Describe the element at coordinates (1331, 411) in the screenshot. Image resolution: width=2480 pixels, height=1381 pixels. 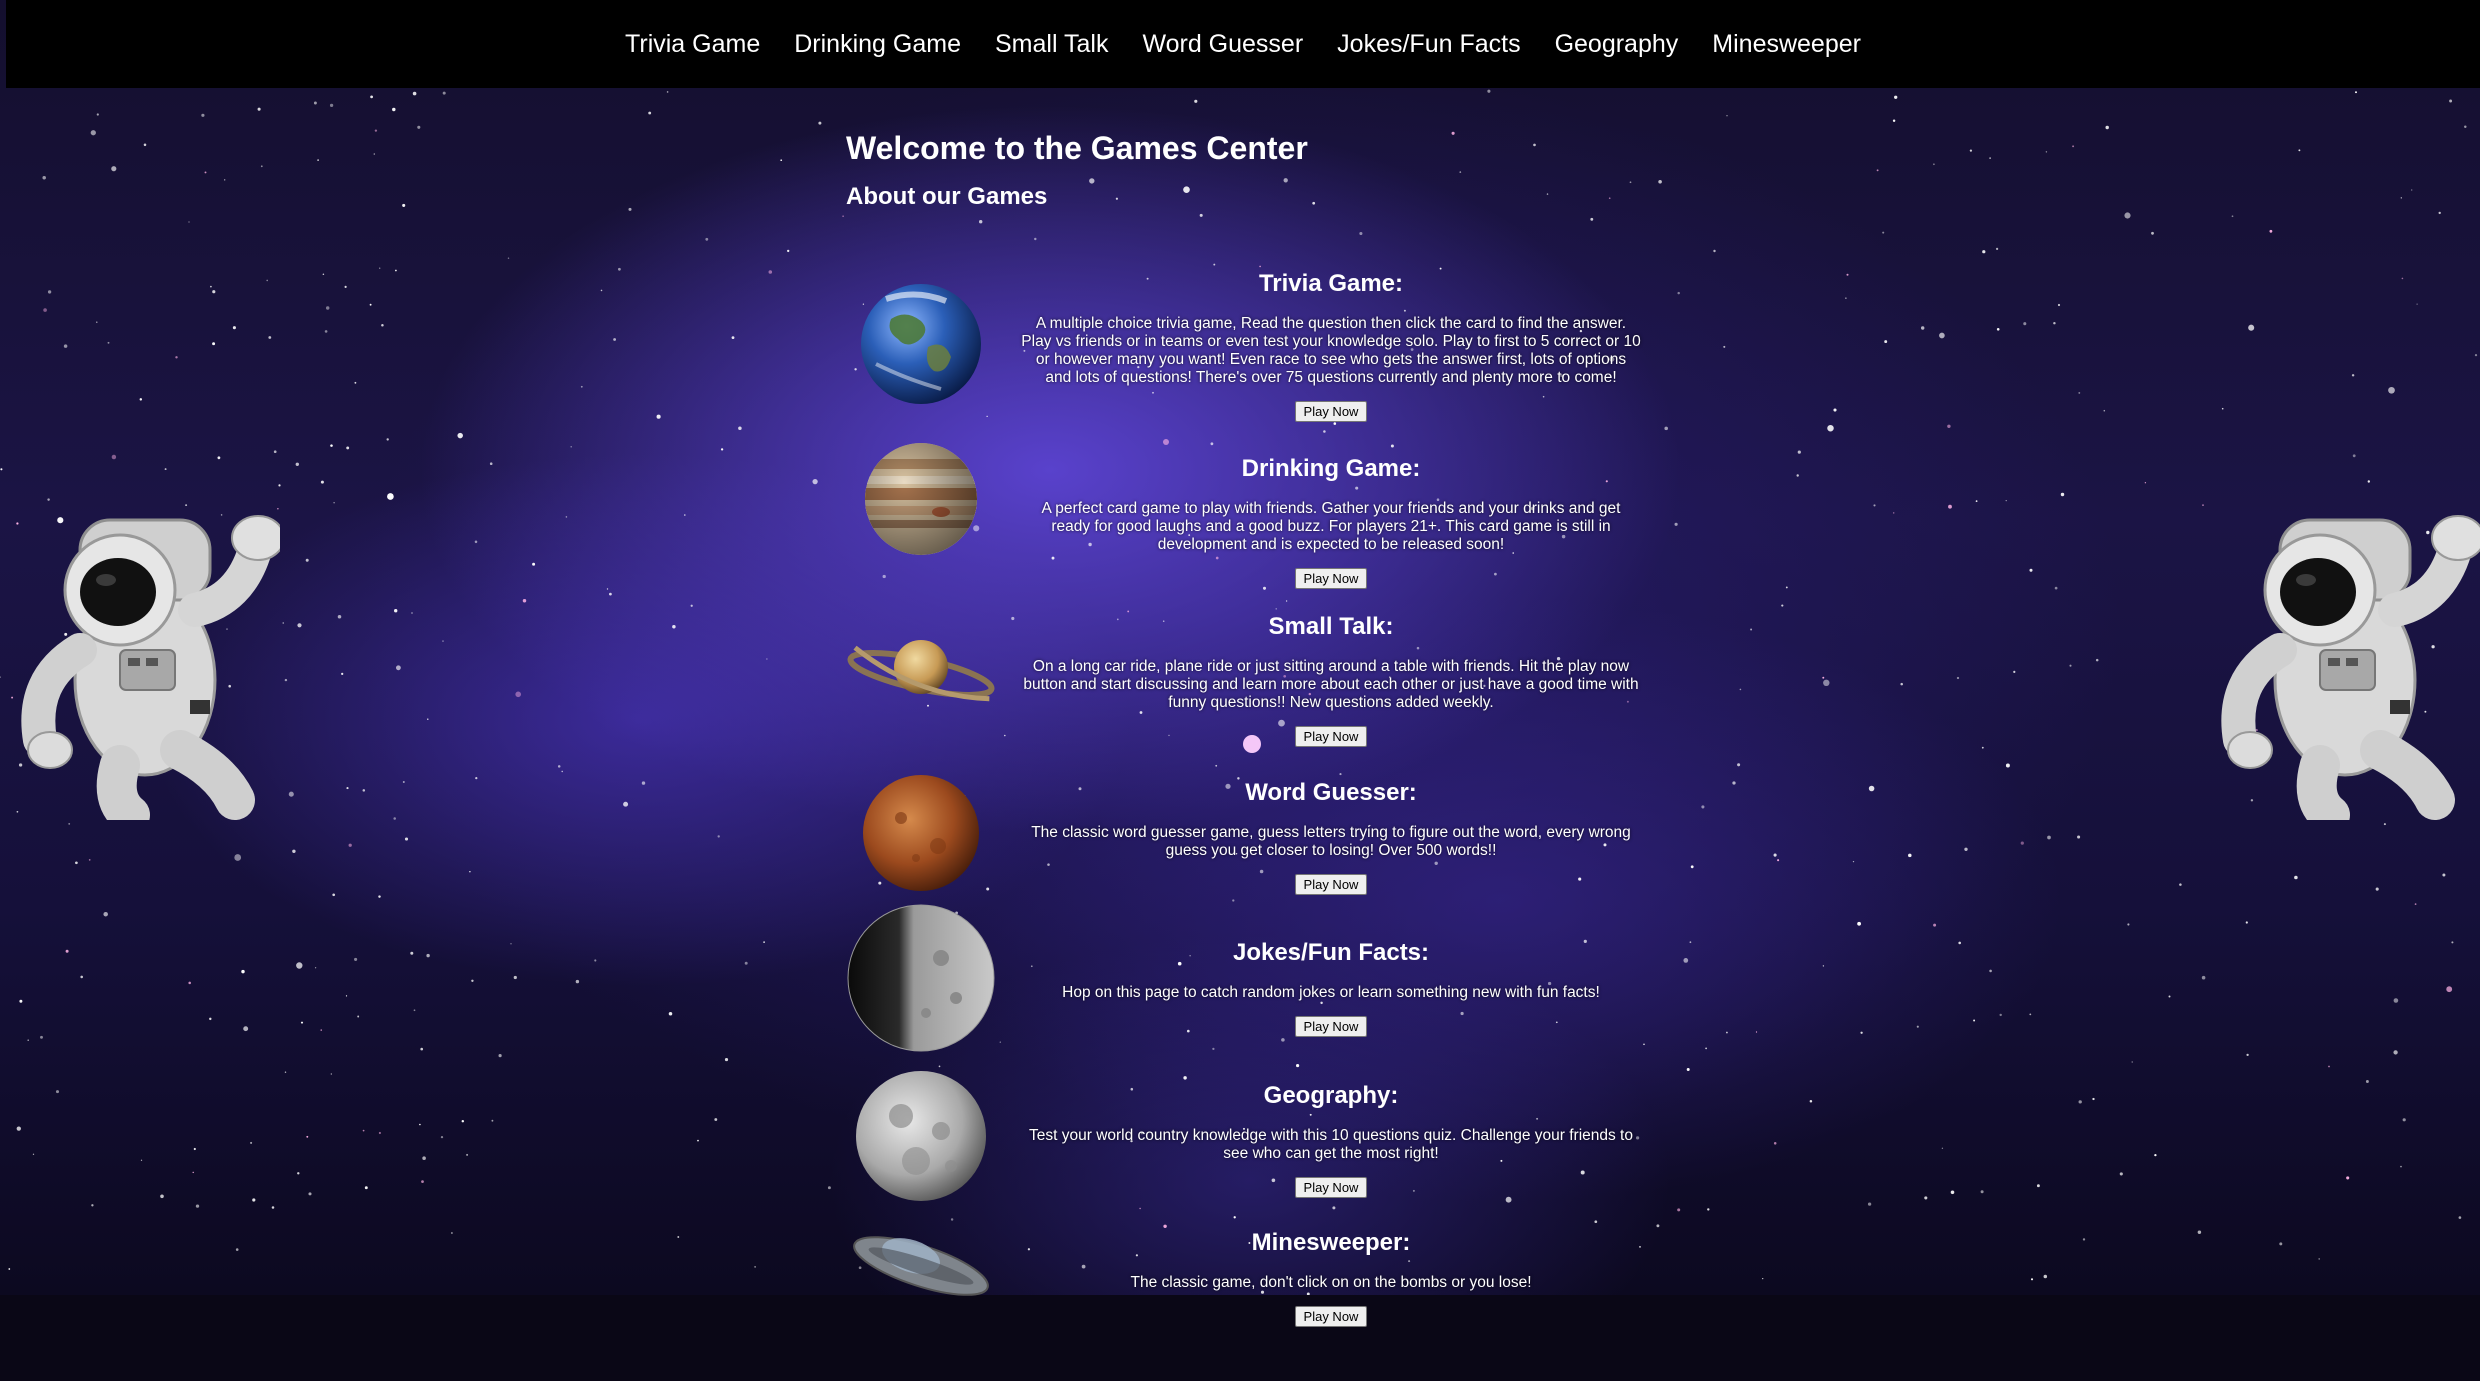
I see `play-now-button-trivia: Play Now` at that location.